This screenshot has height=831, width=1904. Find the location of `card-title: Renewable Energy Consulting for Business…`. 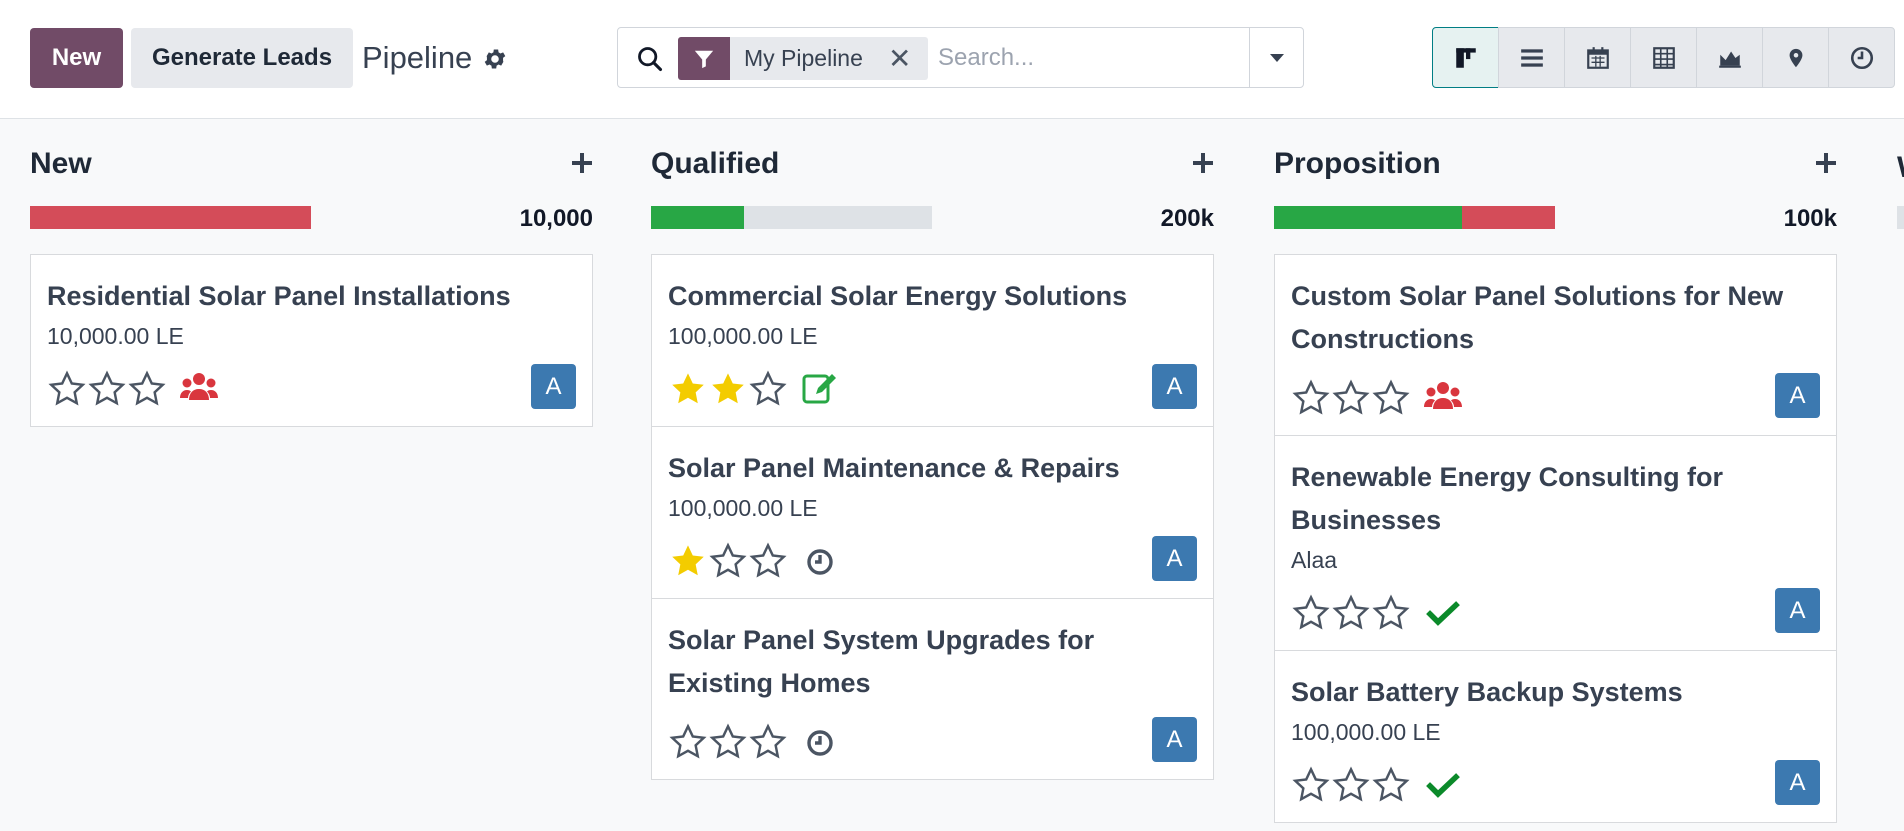

card-title: Renewable Energy Consulting for Business… is located at coordinates (1507, 498).